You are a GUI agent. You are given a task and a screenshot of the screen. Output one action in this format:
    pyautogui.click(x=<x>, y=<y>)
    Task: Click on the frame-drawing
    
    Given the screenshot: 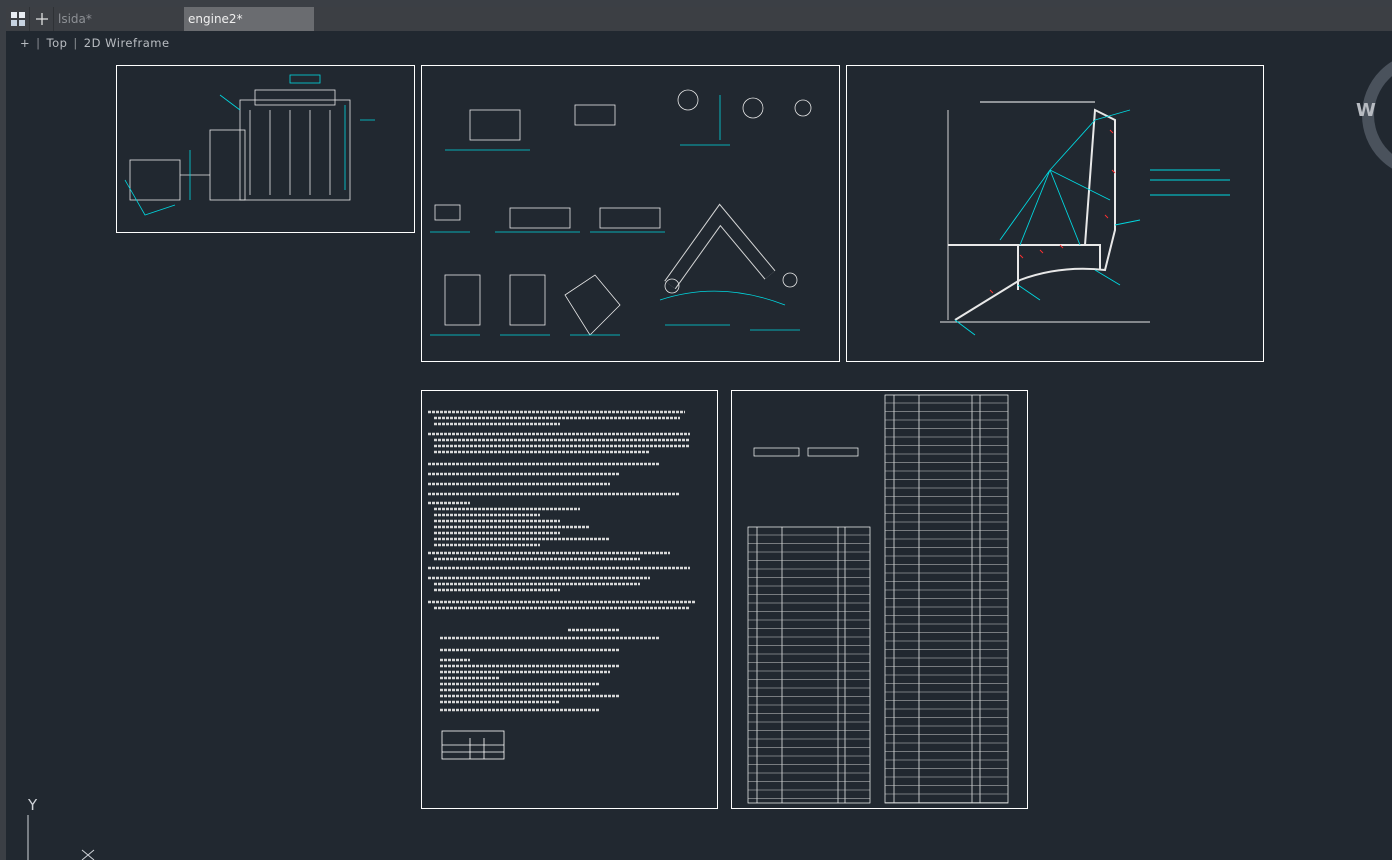 What is the action you would take?
    pyautogui.click(x=1085, y=218)
    